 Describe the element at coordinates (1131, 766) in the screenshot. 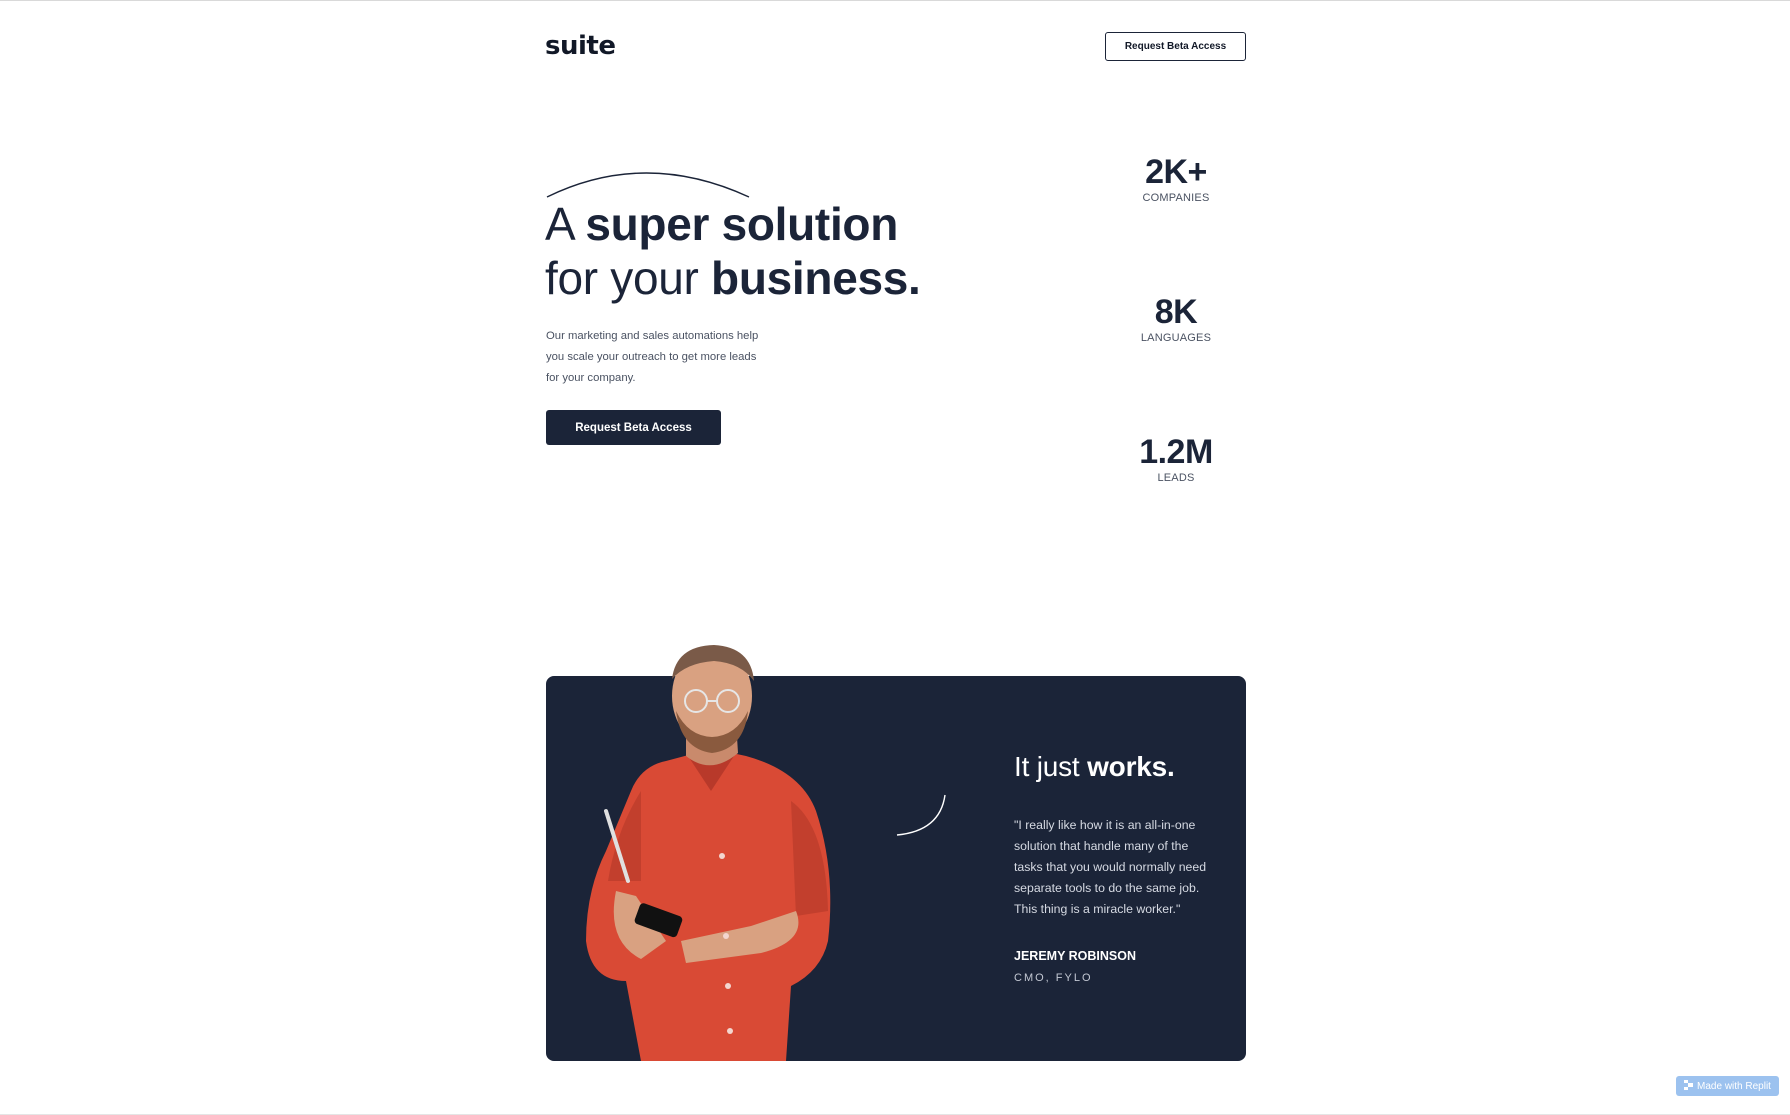

I see `testimonial-title-bold: works.` at that location.